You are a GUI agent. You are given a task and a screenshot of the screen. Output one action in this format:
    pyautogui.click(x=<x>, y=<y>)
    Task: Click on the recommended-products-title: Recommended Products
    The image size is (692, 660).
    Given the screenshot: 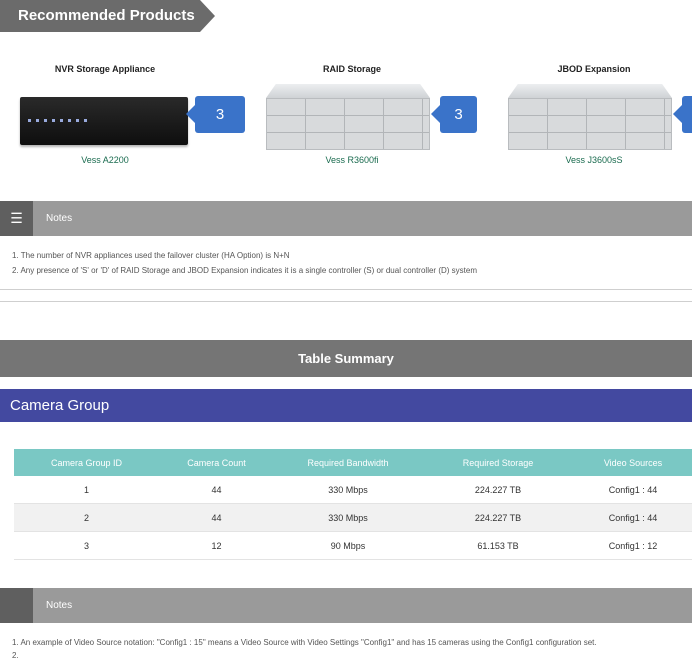 What is the action you would take?
    pyautogui.click(x=107, y=16)
    